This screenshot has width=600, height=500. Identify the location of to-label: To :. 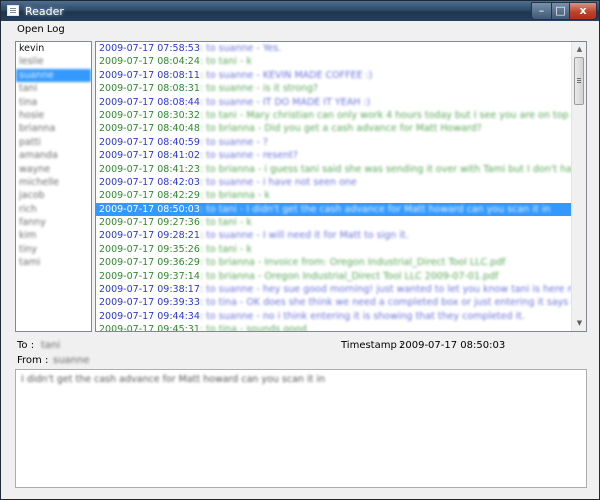
(26, 345).